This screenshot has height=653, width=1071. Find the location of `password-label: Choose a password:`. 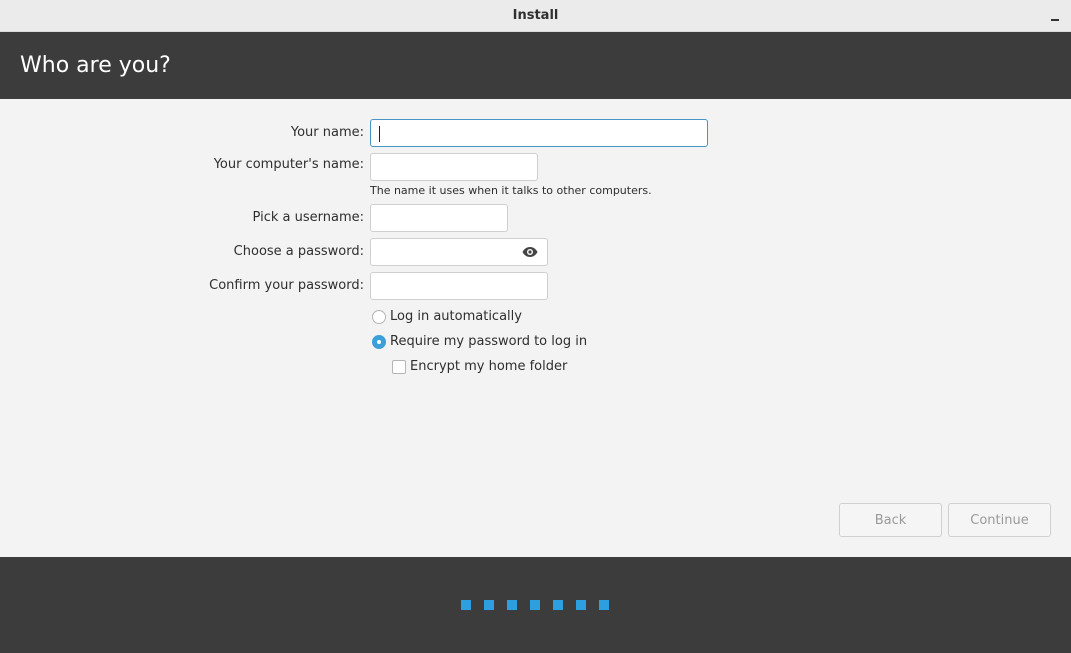

password-label: Choose a password: is located at coordinates (298, 251).